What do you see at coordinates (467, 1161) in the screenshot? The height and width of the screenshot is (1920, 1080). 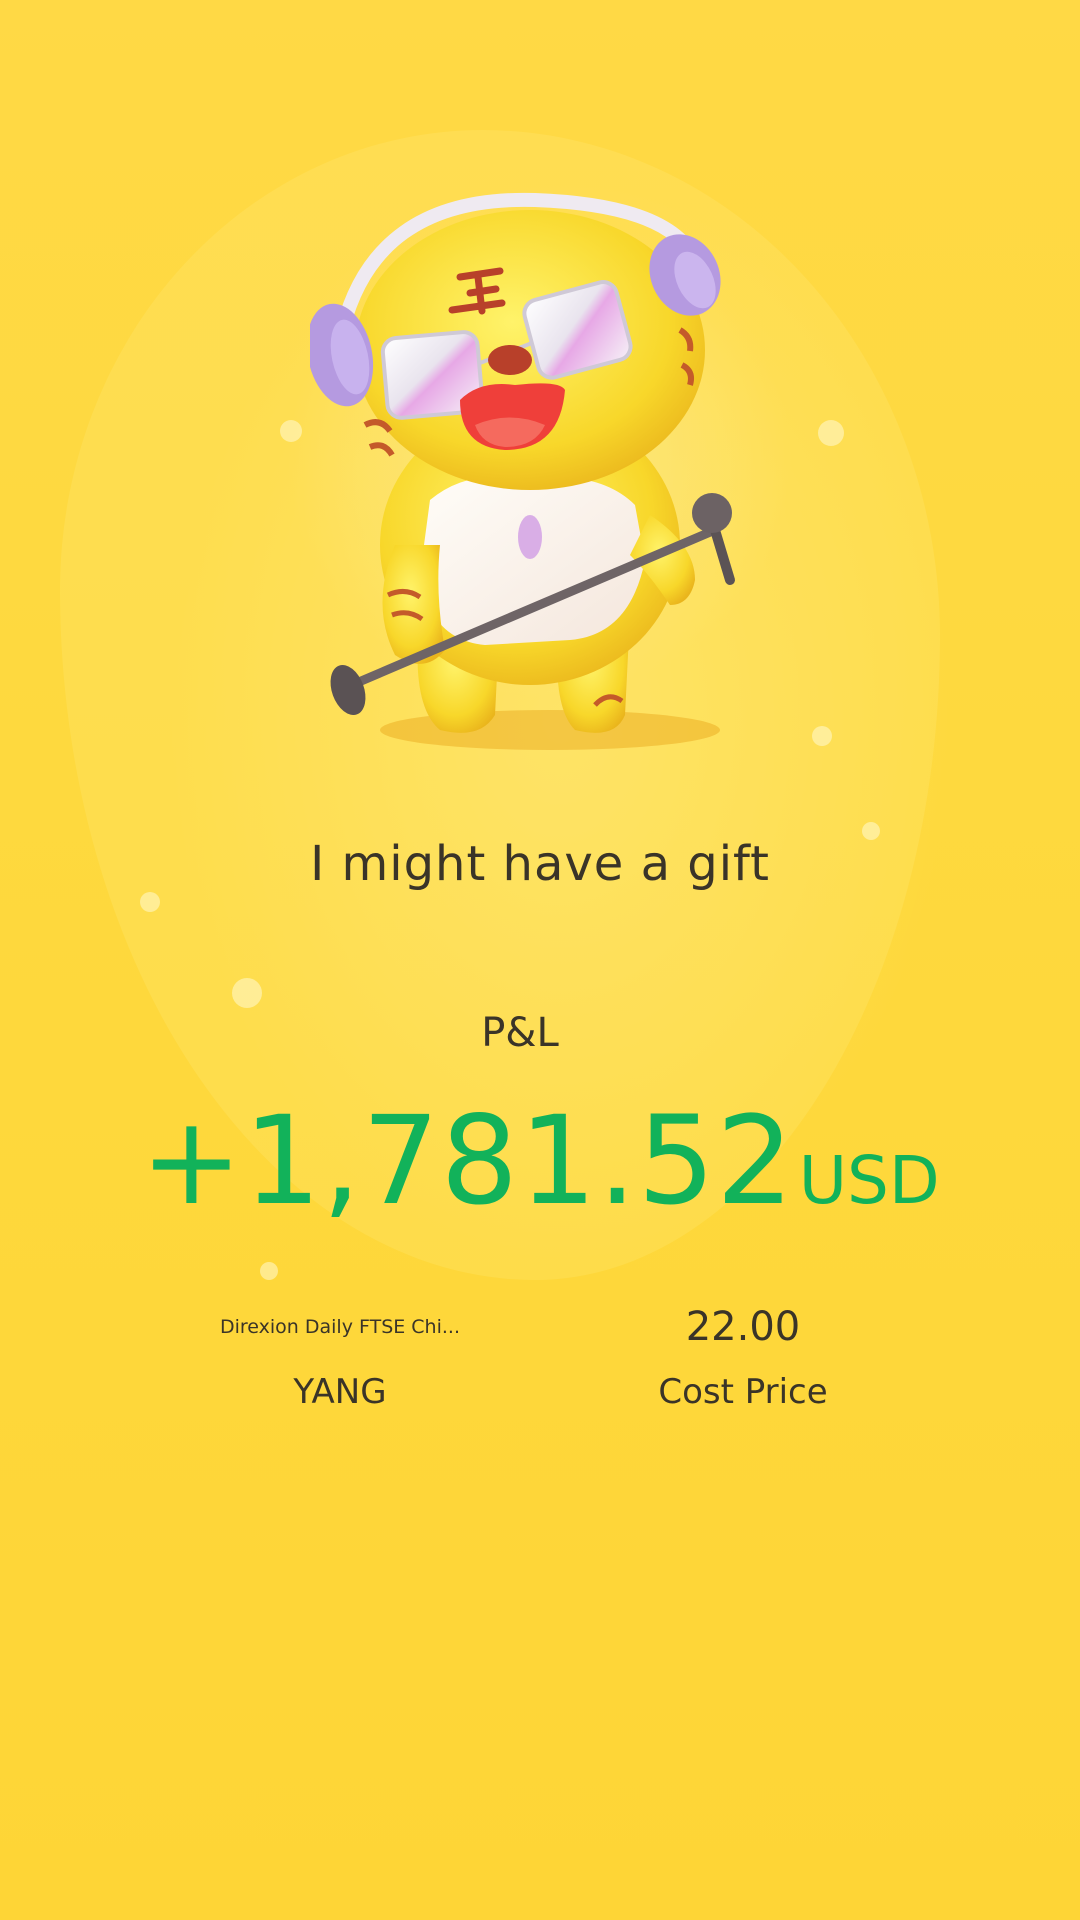 I see `pnl-amount: +1,781.52` at bounding box center [467, 1161].